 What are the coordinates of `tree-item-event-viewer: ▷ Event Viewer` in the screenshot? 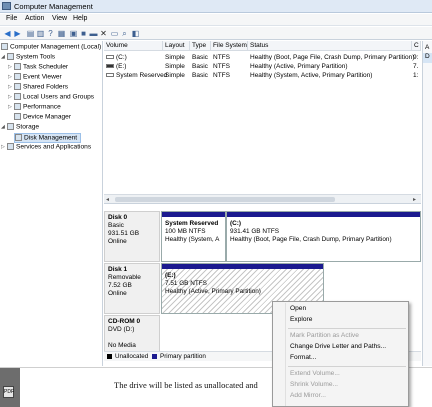 It's located at (35, 78).